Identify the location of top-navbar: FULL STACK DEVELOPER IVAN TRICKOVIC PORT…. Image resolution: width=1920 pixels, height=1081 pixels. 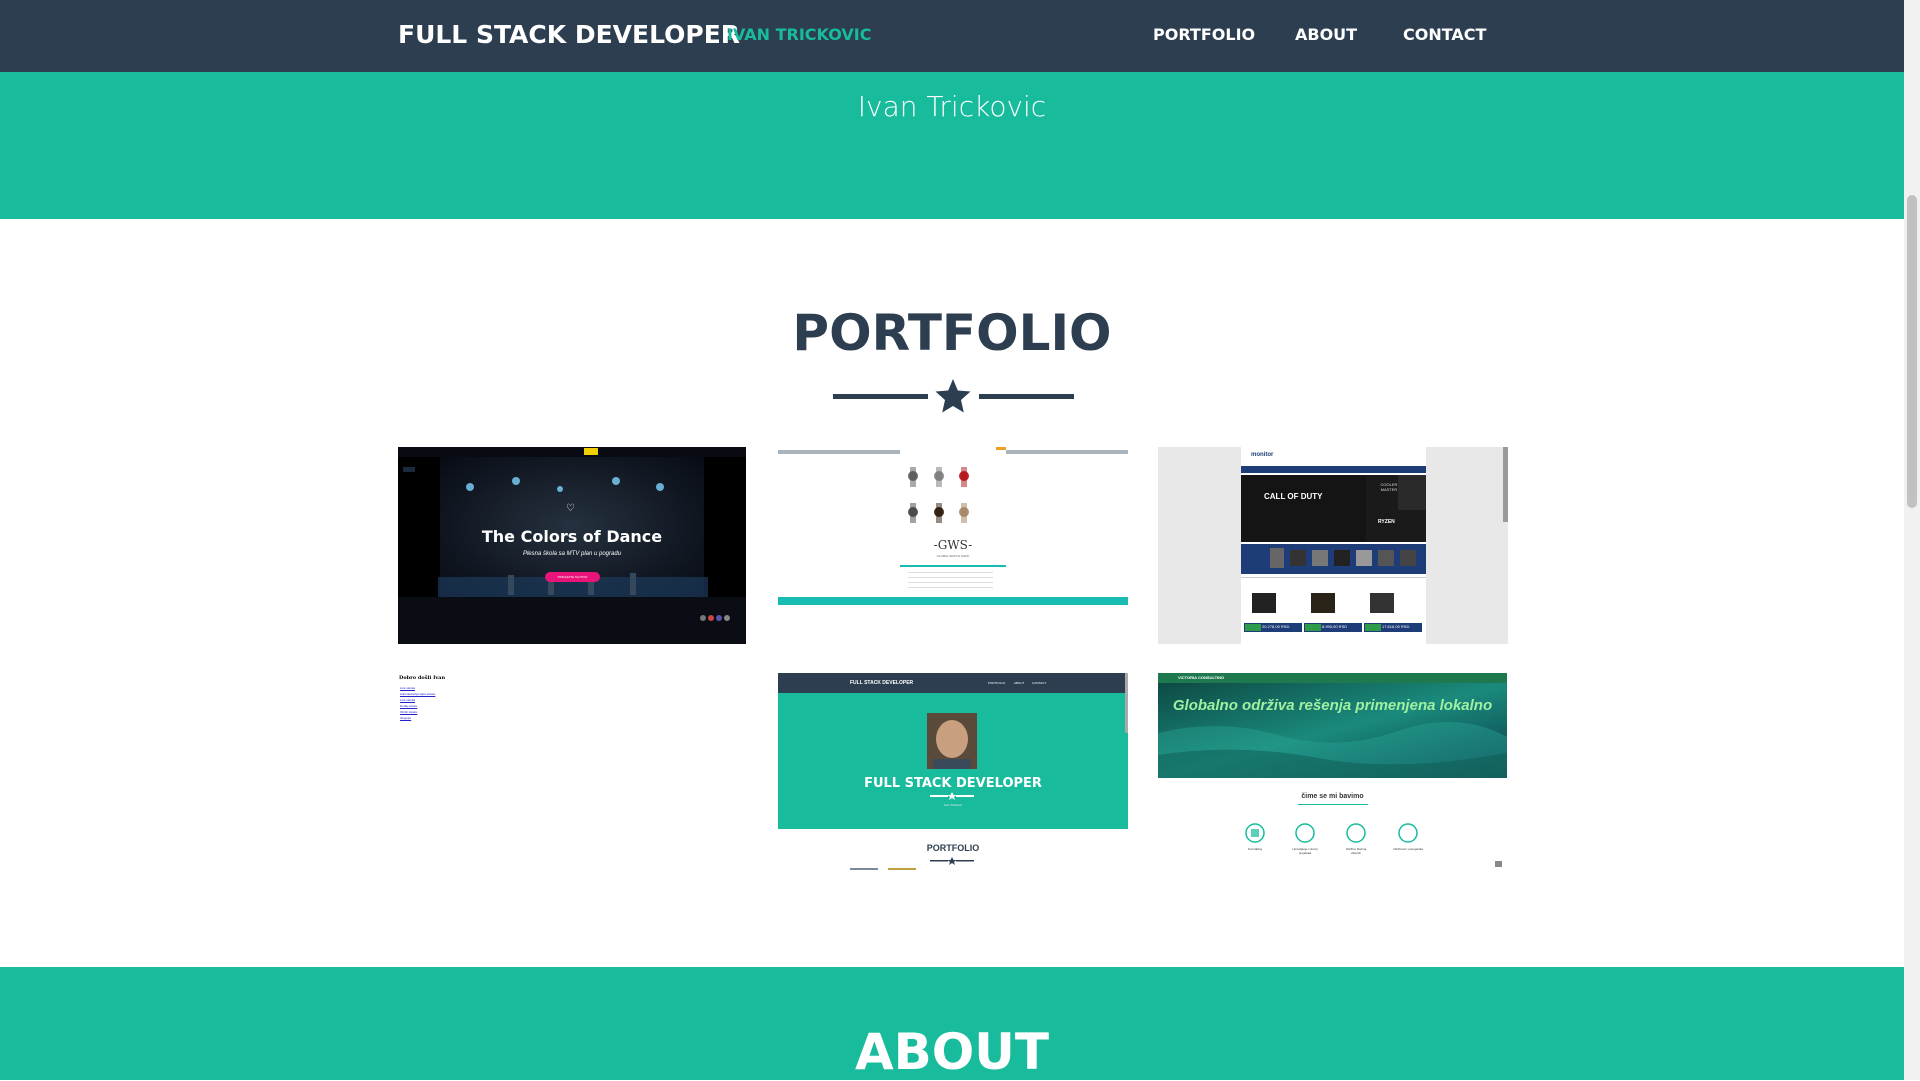
(952, 36).